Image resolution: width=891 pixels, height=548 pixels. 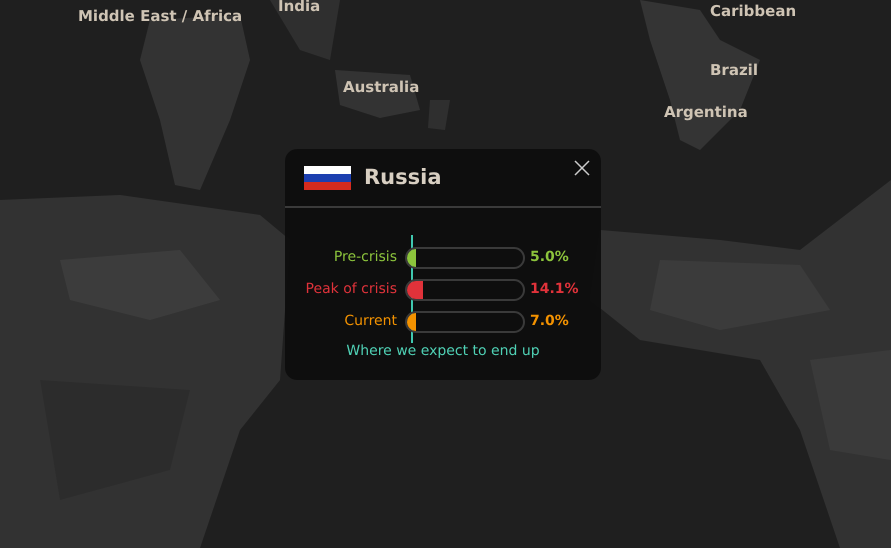 I want to click on region-label: Brazil, so click(x=734, y=70).